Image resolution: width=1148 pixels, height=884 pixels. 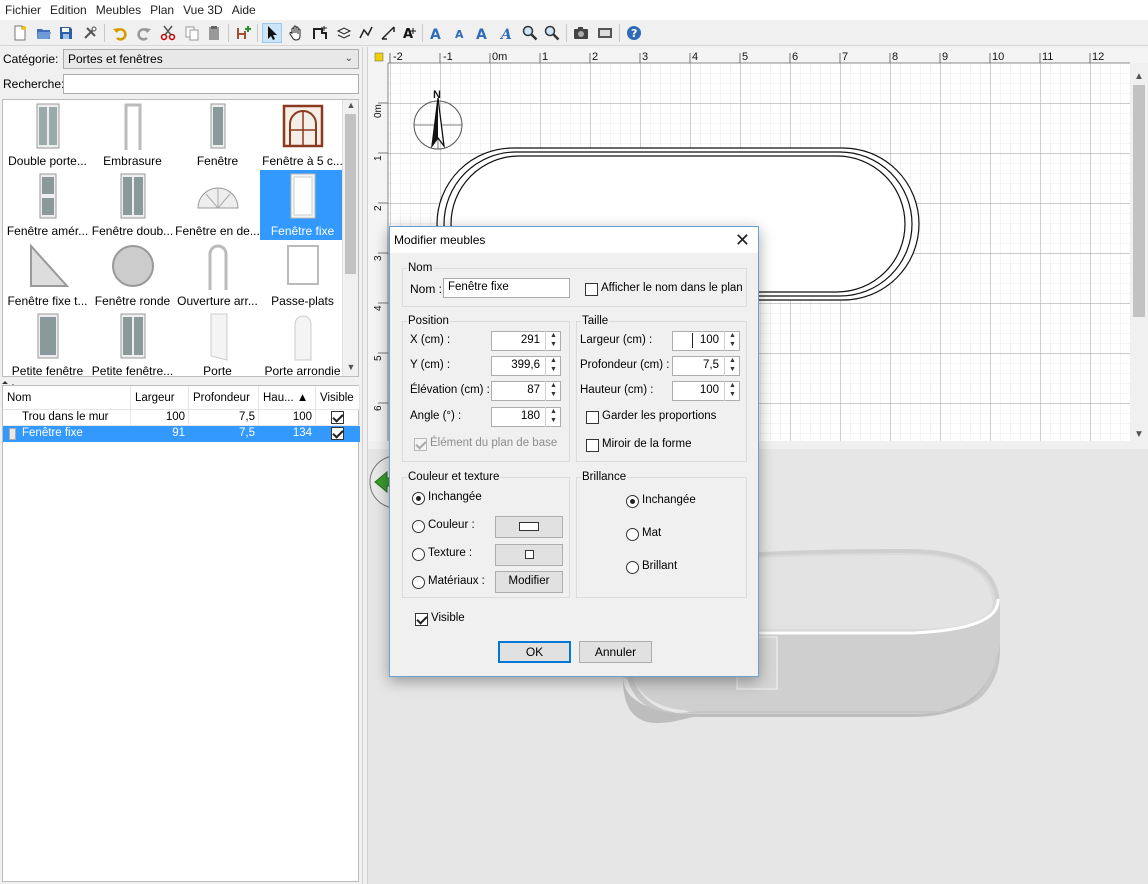 I want to click on shine-bright-radio, so click(x=632, y=567).